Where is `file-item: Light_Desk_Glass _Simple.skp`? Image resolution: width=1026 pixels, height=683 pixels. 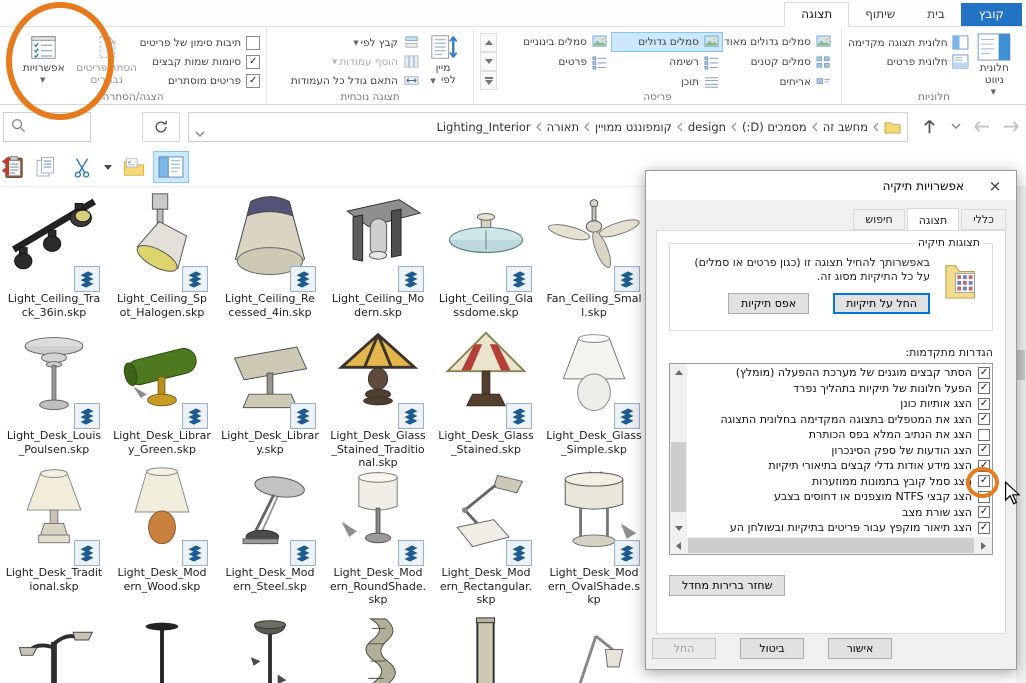
file-item: Light_Desk_Glass _Simple.skp is located at coordinates (594, 393).